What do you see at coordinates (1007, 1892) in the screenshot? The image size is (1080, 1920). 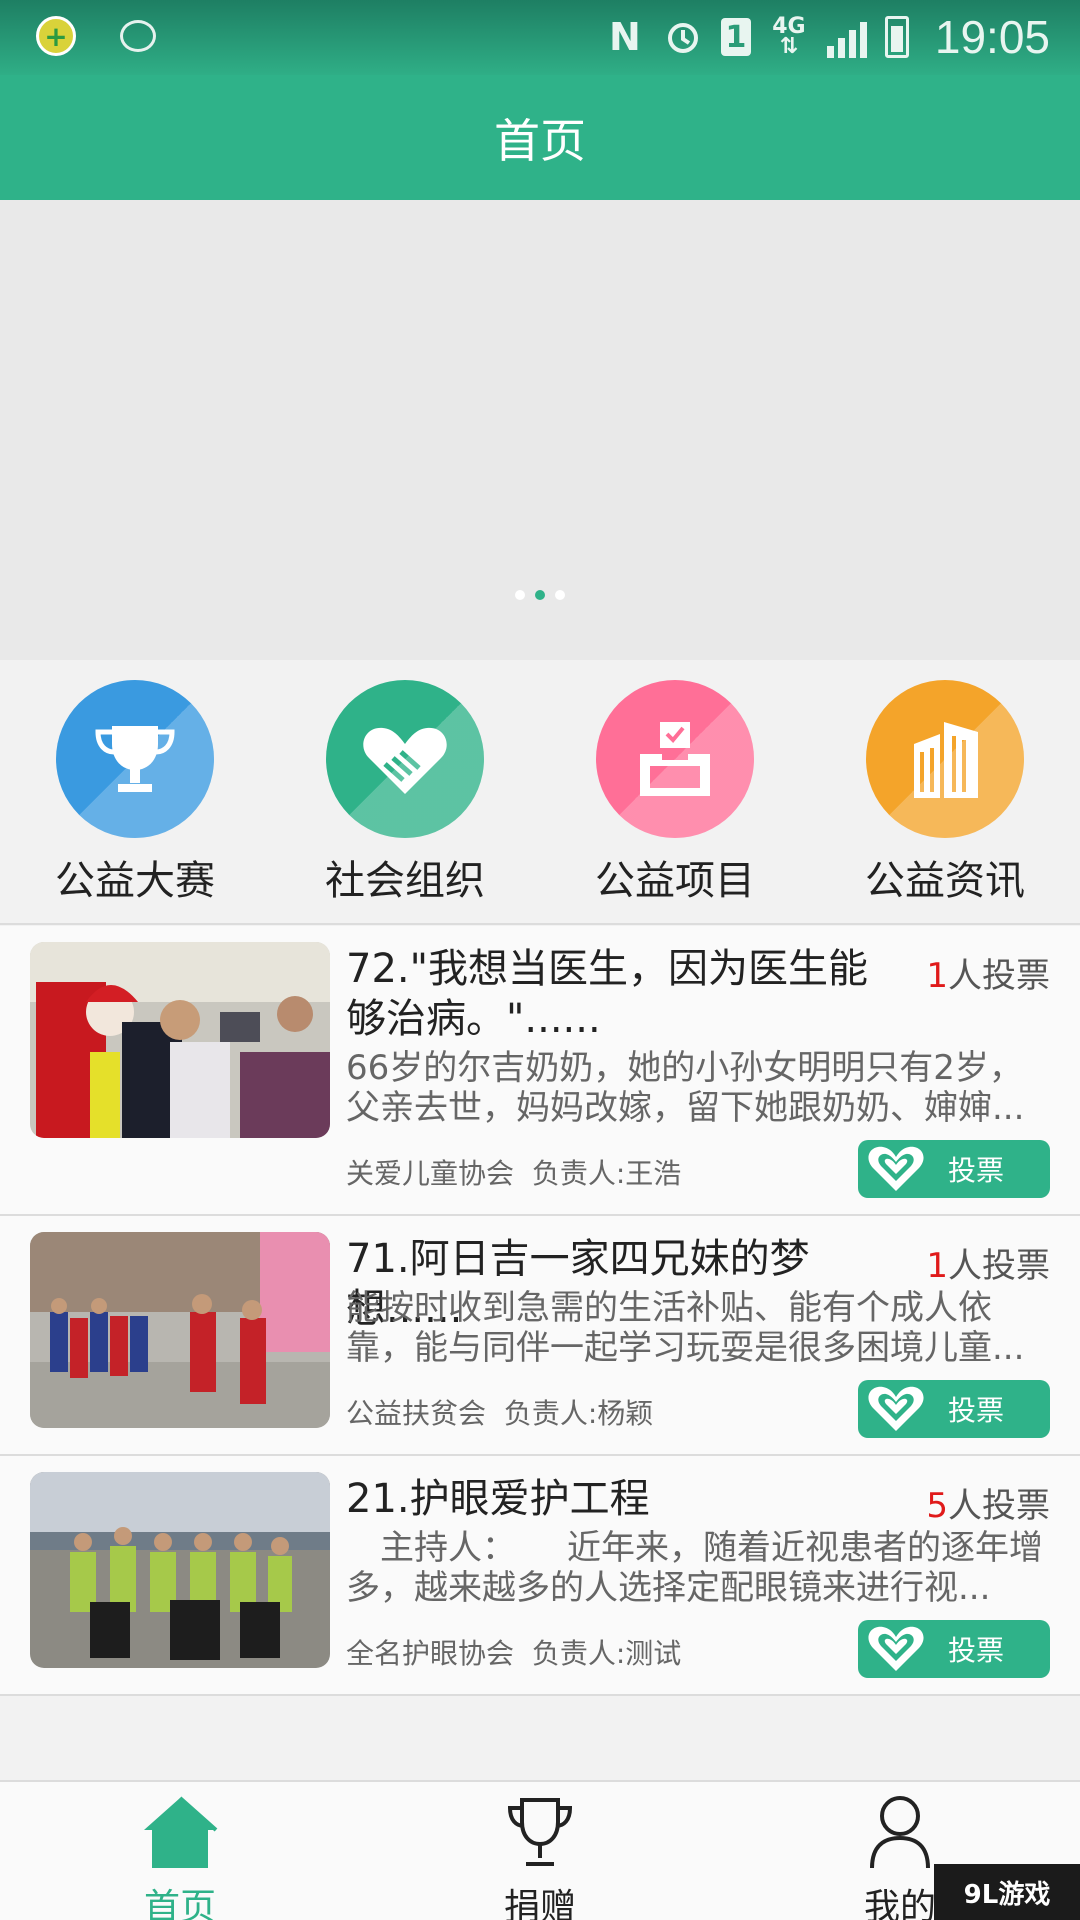 I see `watermark: 9L游戏` at bounding box center [1007, 1892].